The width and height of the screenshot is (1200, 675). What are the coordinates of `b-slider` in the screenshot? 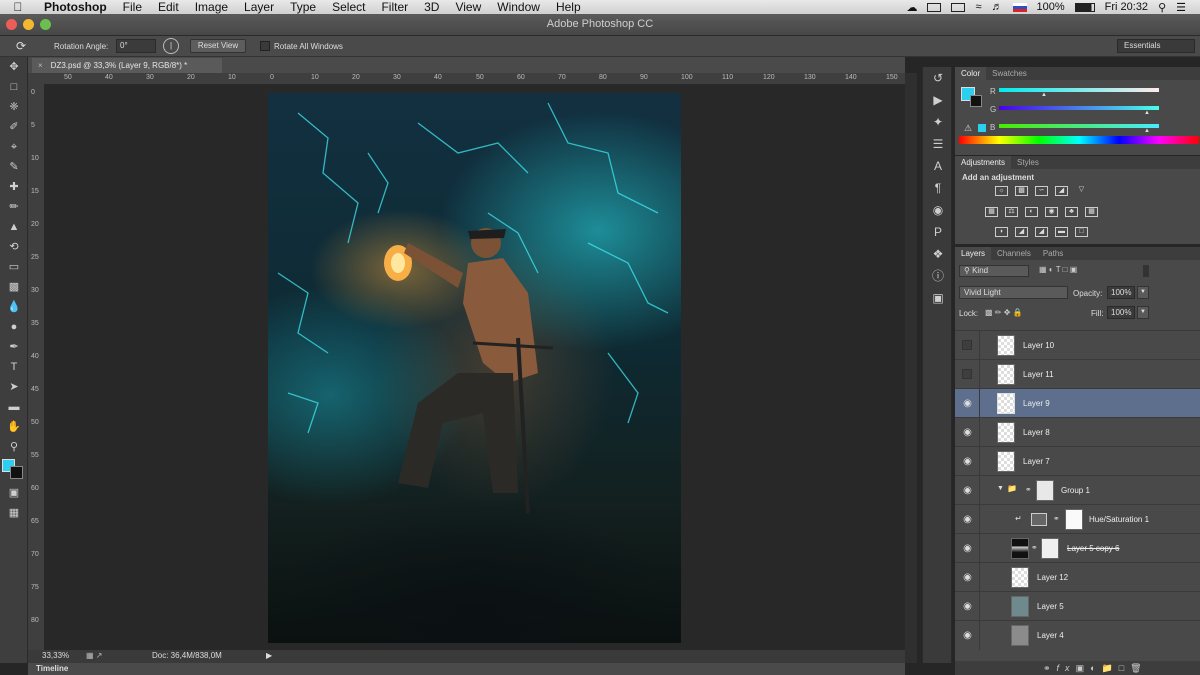 It's located at (1079, 126).